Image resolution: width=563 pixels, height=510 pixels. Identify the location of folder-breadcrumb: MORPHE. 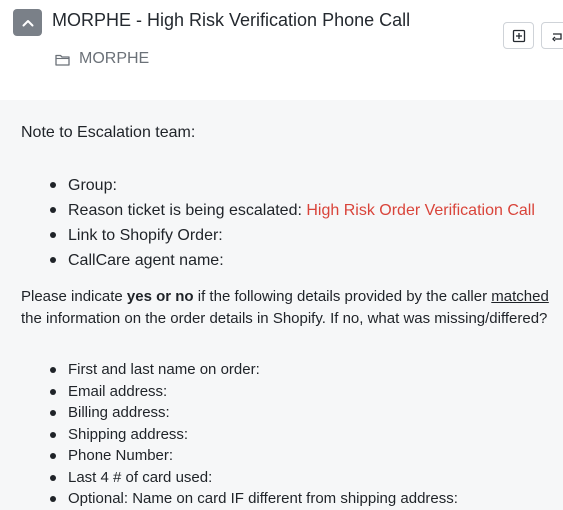
(102, 59).